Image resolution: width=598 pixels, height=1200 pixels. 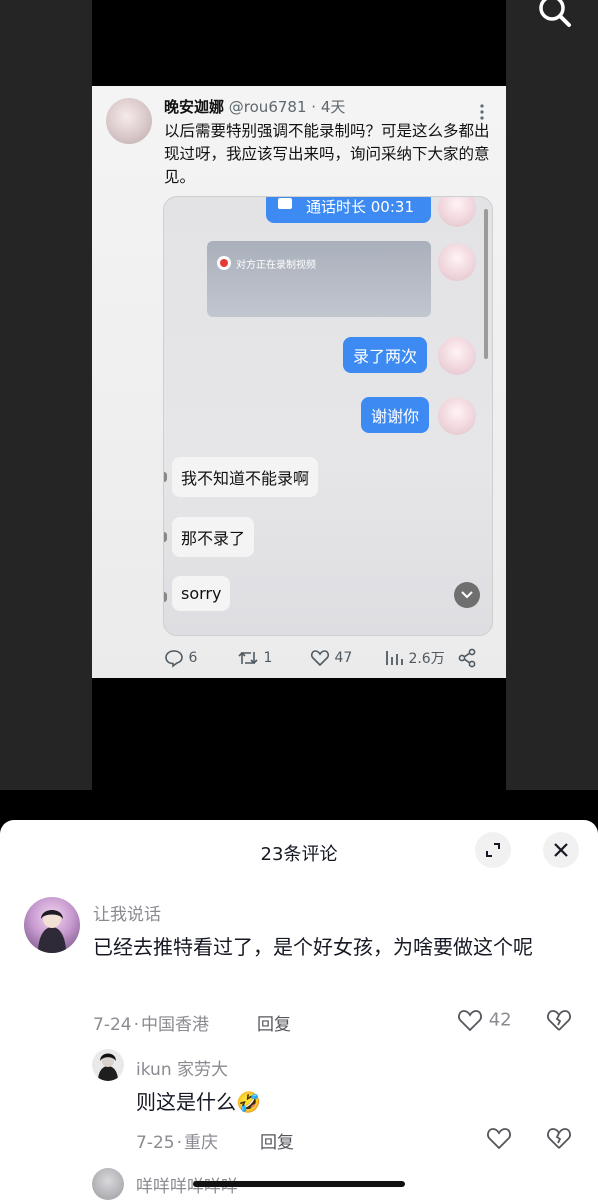 What do you see at coordinates (46, 395) in the screenshot?
I see `video-backdrop-left` at bounding box center [46, 395].